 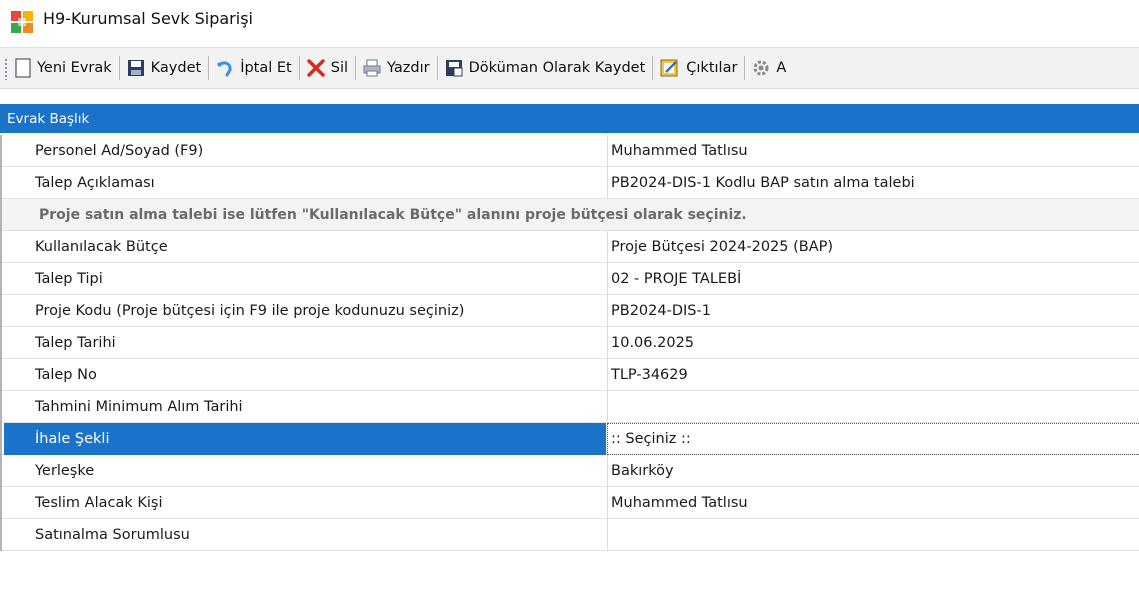 I want to click on save-label: Kaydet, so click(x=176, y=68).